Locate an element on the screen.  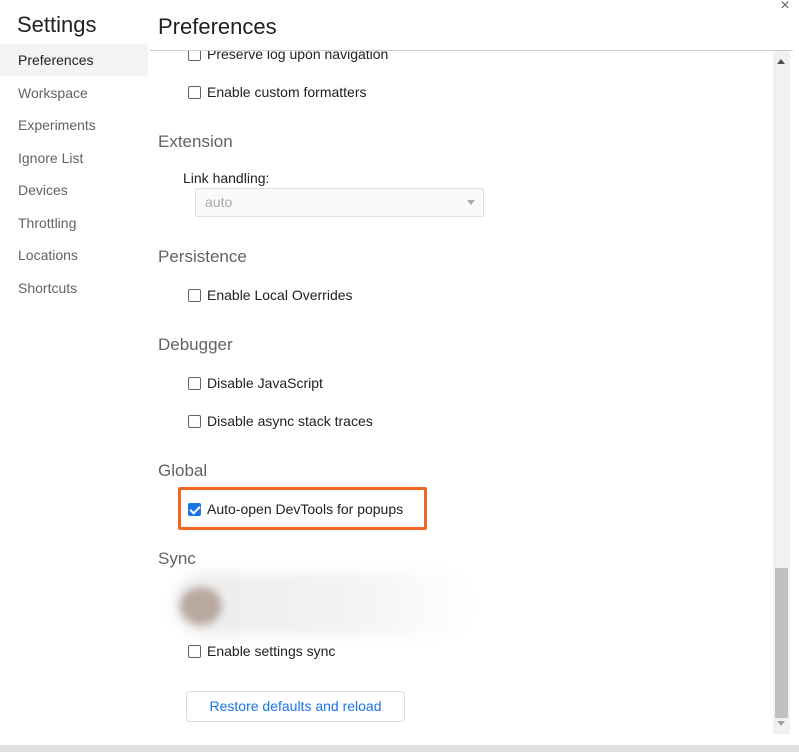
custom-formatters-checkbox-row: Enable custom formatters is located at coordinates (277, 92).